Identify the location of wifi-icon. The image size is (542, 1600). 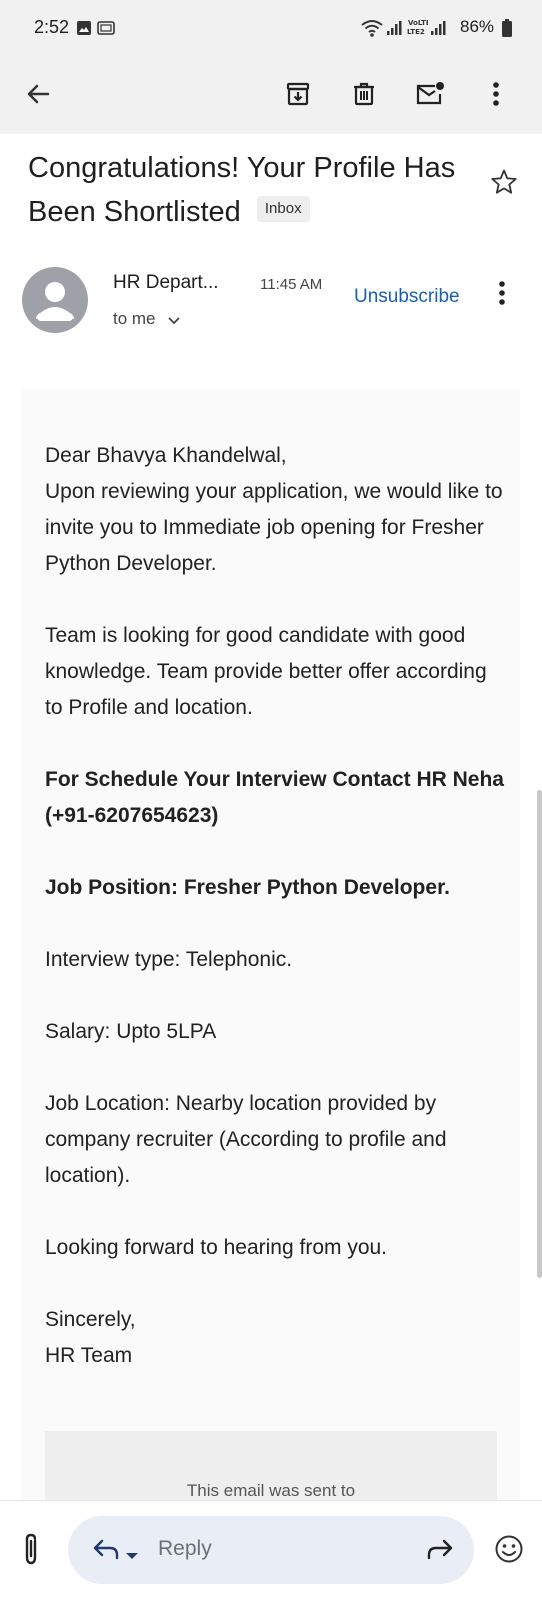
(372, 30).